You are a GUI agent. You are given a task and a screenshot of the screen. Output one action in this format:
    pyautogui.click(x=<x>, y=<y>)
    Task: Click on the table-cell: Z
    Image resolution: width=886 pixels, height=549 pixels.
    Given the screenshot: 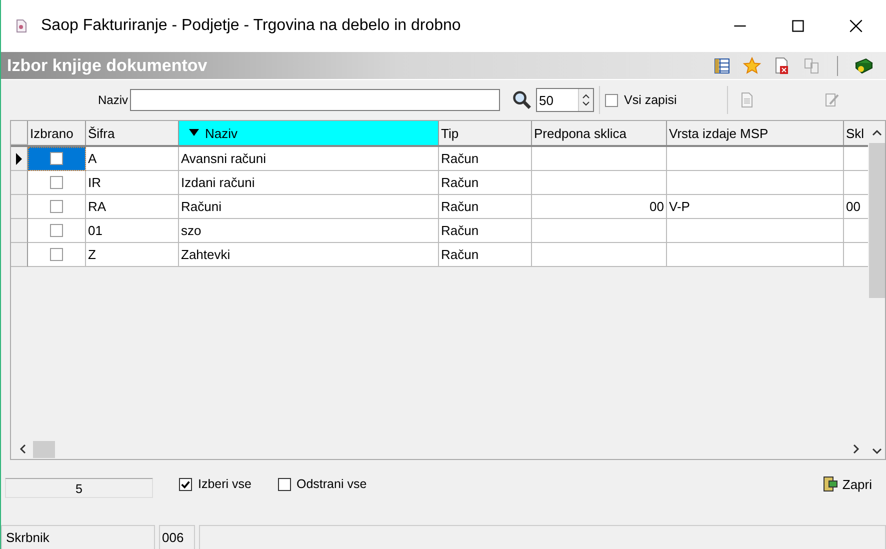 What is the action you would take?
    pyautogui.click(x=132, y=255)
    